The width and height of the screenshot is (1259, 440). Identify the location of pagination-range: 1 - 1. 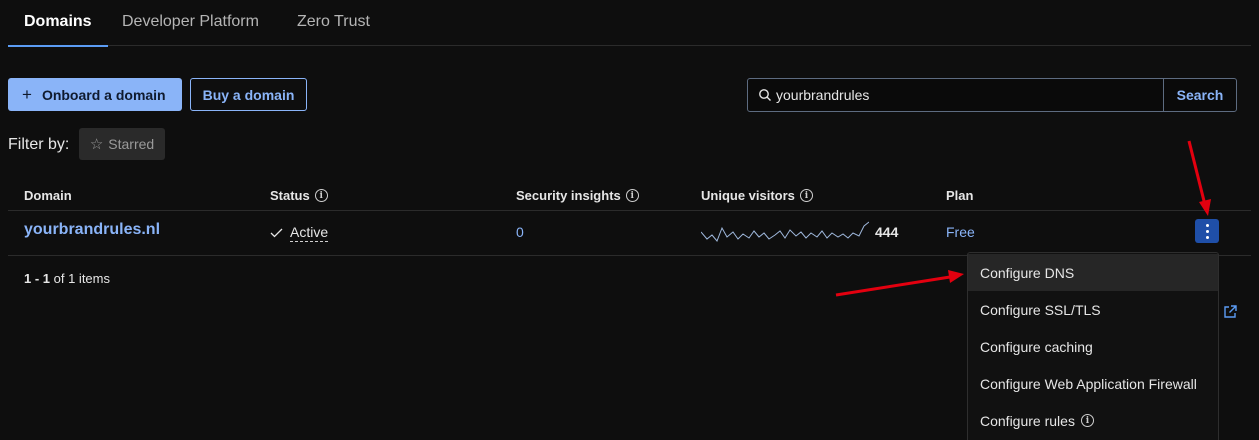
(37, 278).